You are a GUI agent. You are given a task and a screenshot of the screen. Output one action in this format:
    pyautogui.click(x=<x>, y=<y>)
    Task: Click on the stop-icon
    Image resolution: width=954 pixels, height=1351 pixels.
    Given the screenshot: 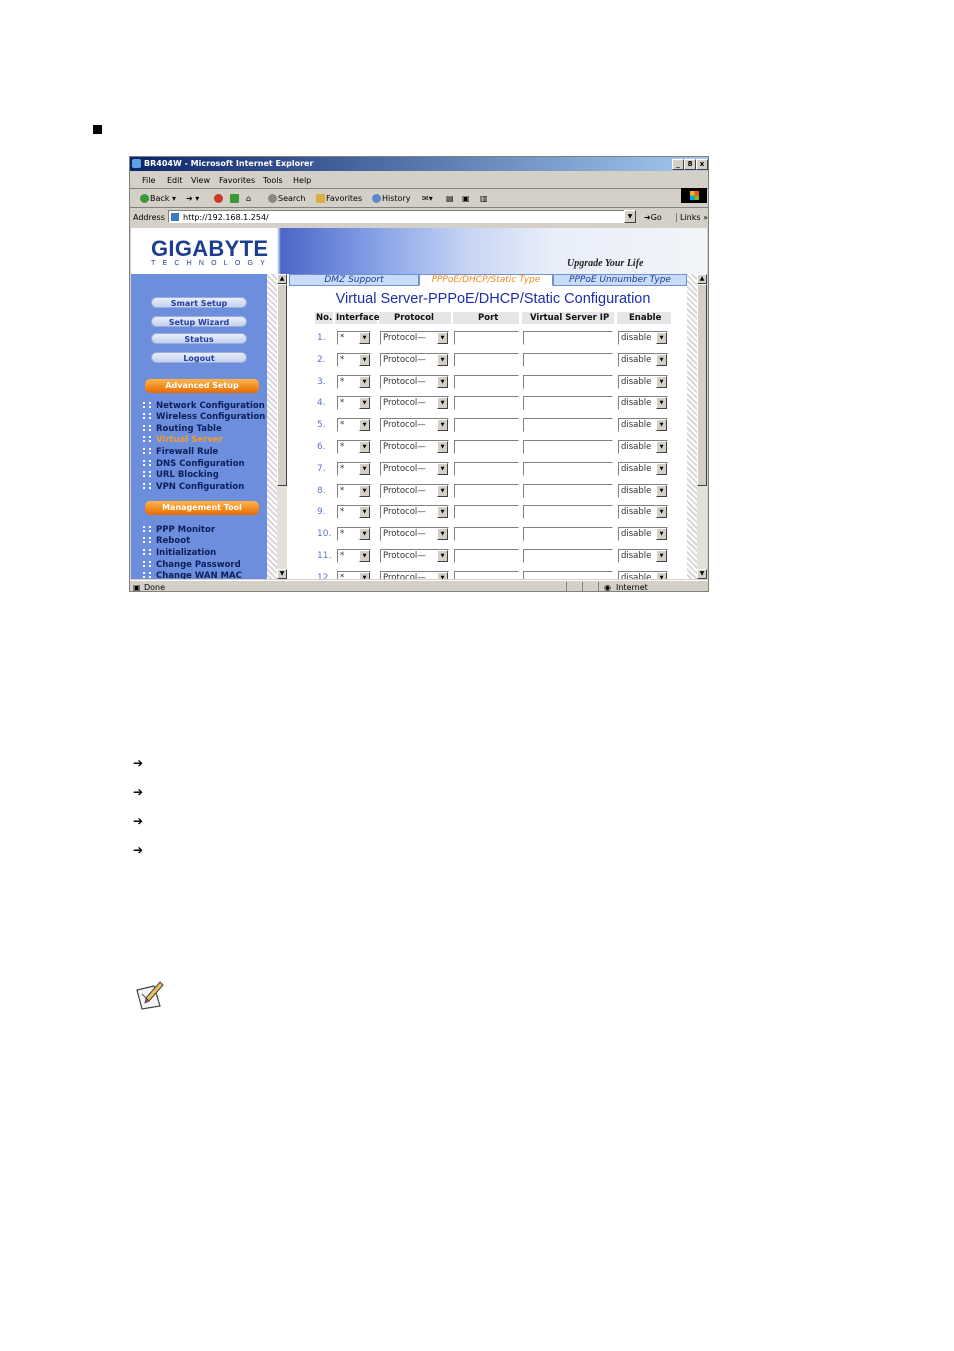 What is the action you would take?
    pyautogui.click(x=219, y=198)
    